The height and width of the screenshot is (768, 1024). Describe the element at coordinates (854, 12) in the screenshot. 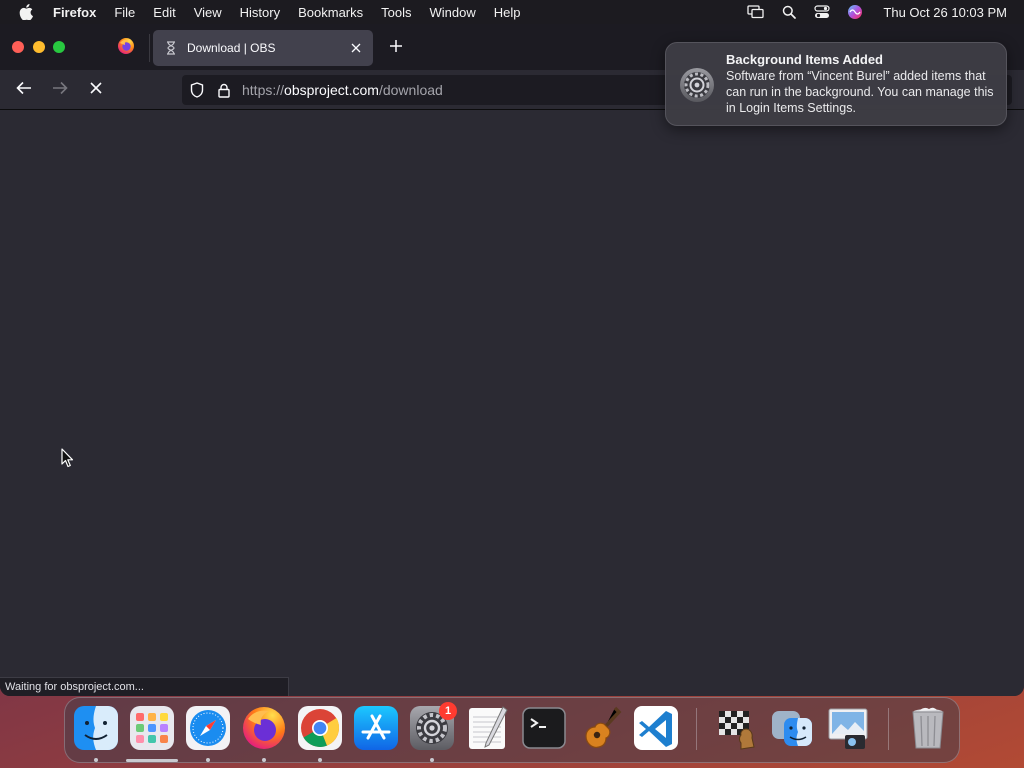

I see `siri-icon` at that location.